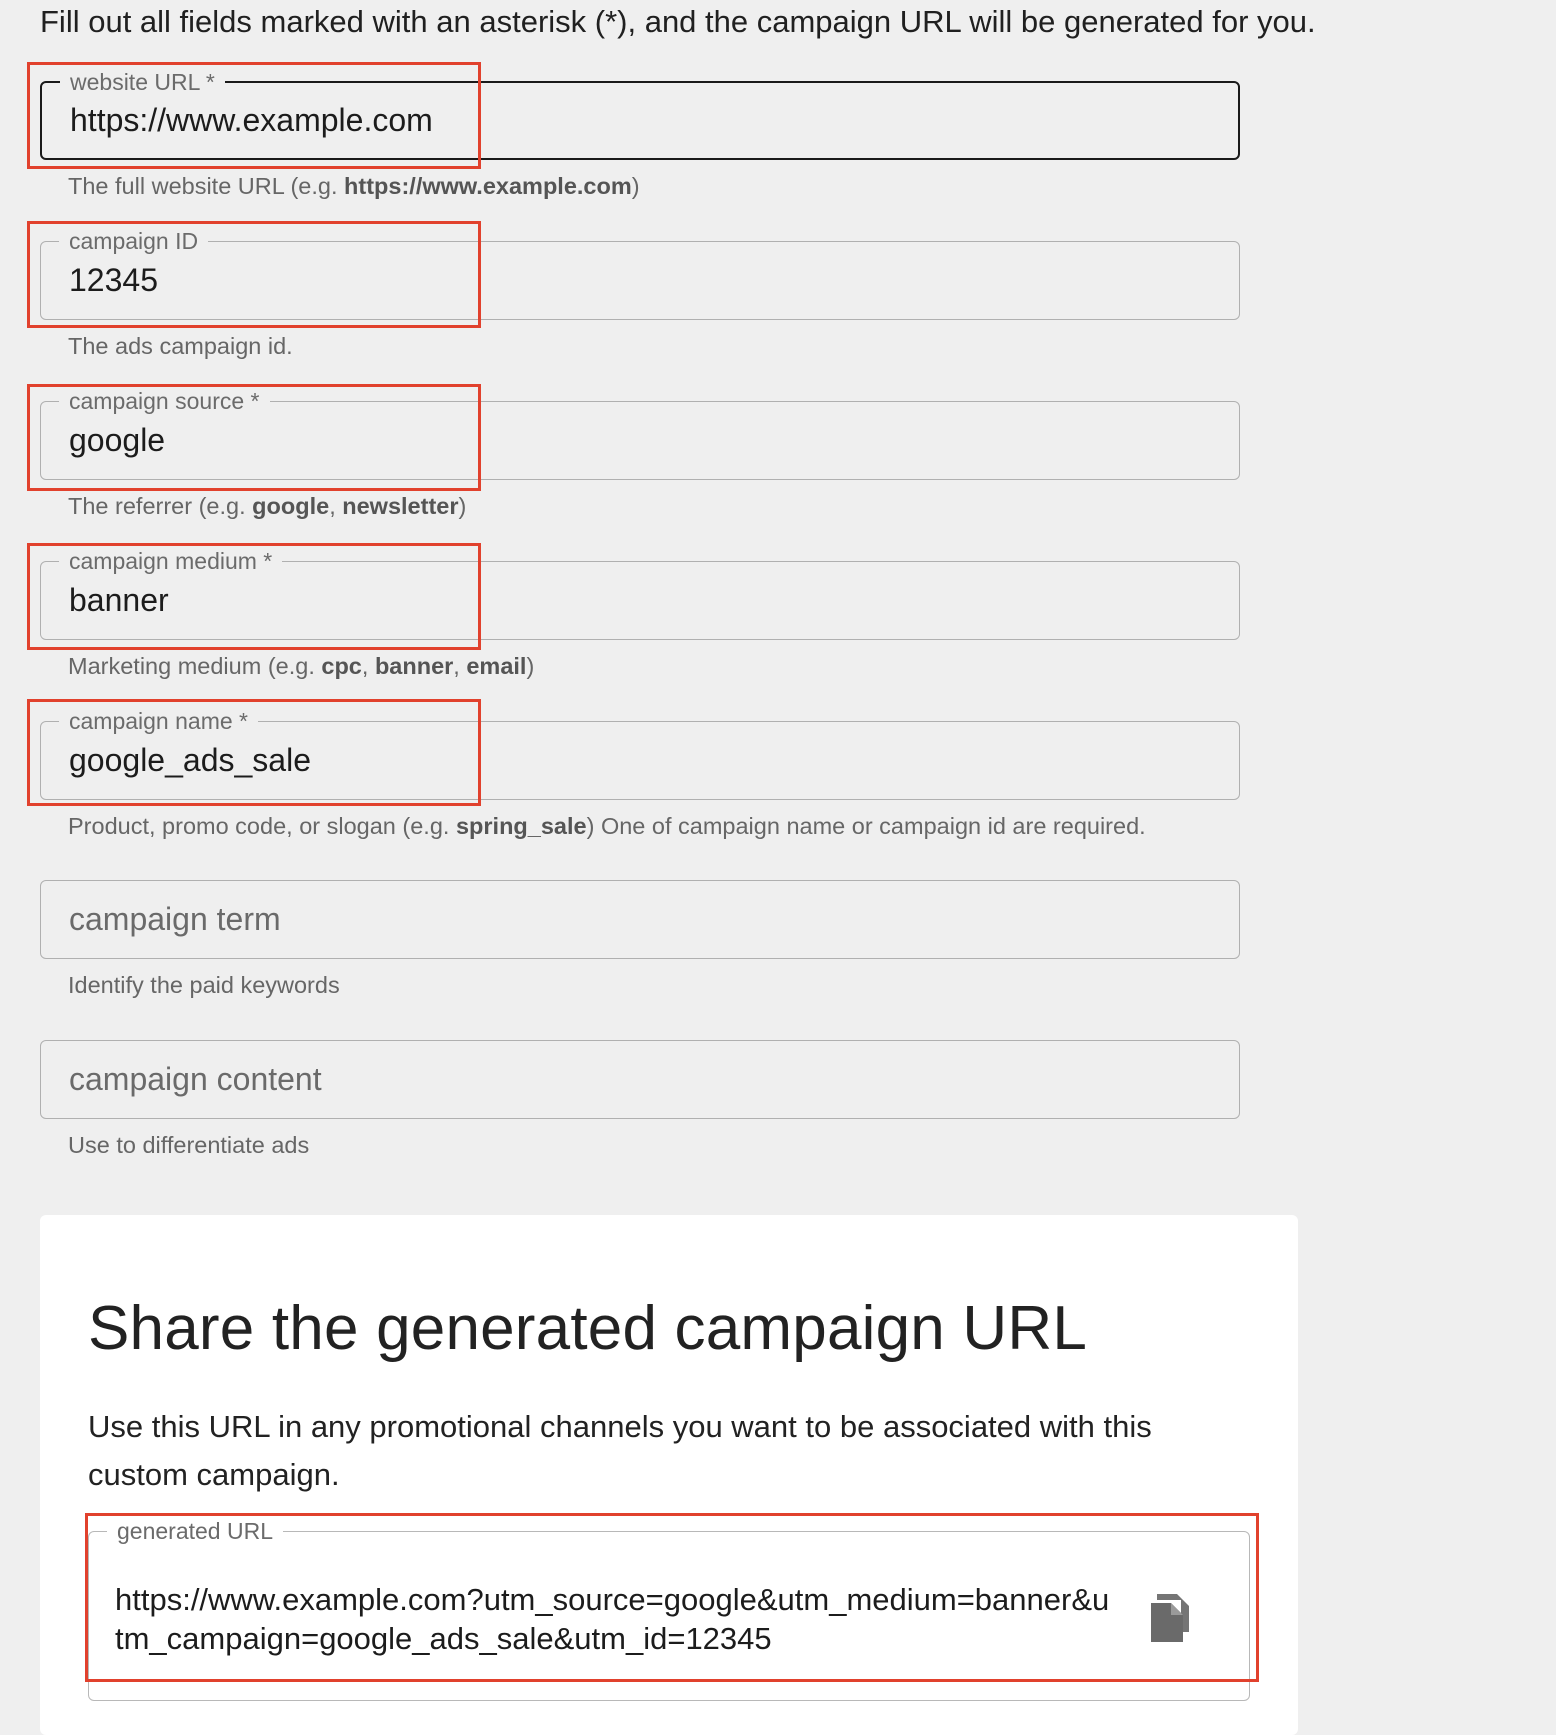 The width and height of the screenshot is (1556, 1735). What do you see at coordinates (640, 114) in the screenshot?
I see `website-url-field: website URL * https://www.example.com` at bounding box center [640, 114].